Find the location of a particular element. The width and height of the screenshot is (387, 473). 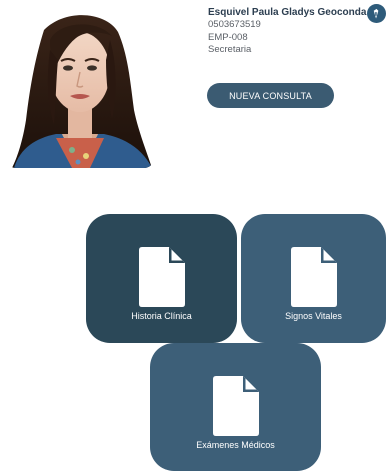

profile-phone: 0503673519 is located at coordinates (234, 24).